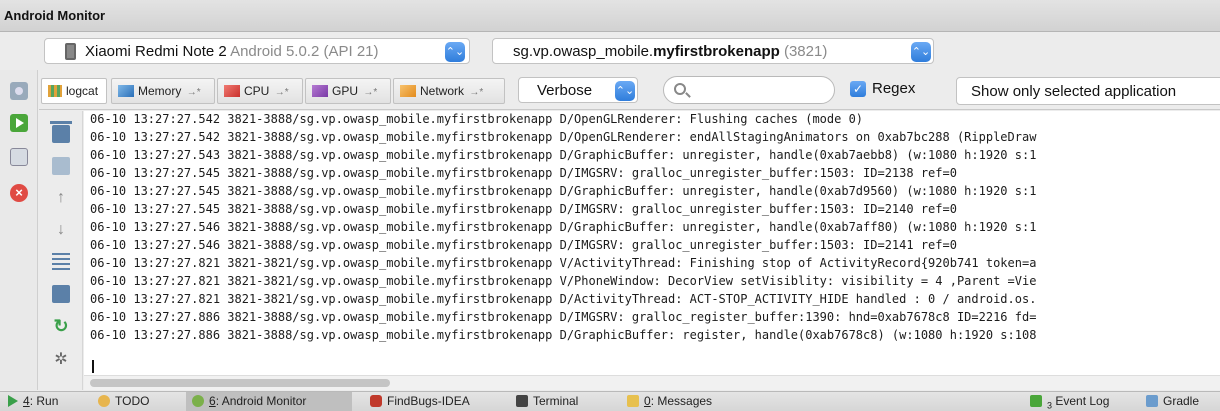 This screenshot has height=411, width=1220. I want to click on tab-network: Network →*, so click(449, 91).